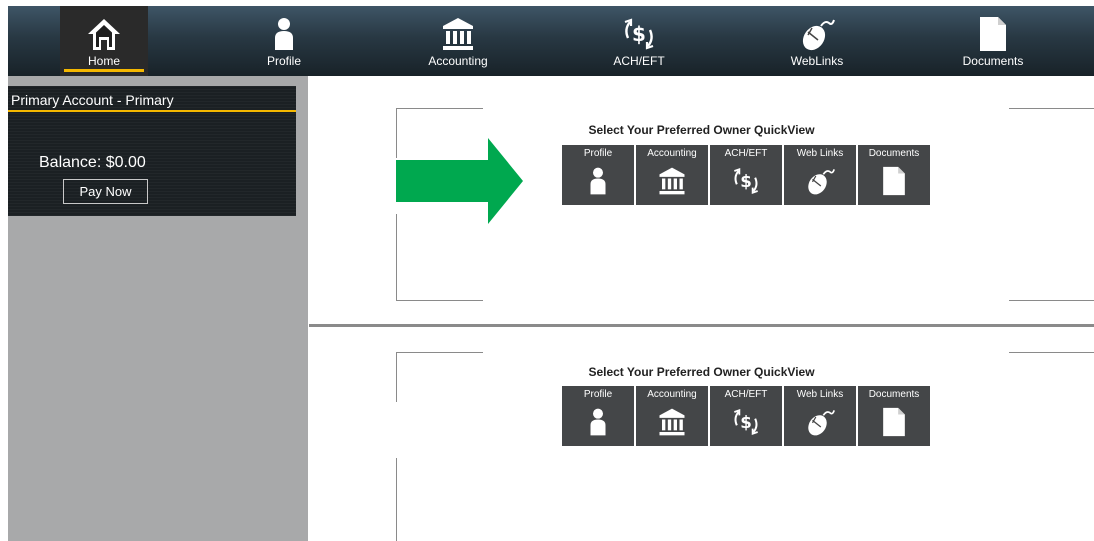 The width and height of the screenshot is (1094, 541). Describe the element at coordinates (104, 70) in the screenshot. I see `active-indicator` at that location.